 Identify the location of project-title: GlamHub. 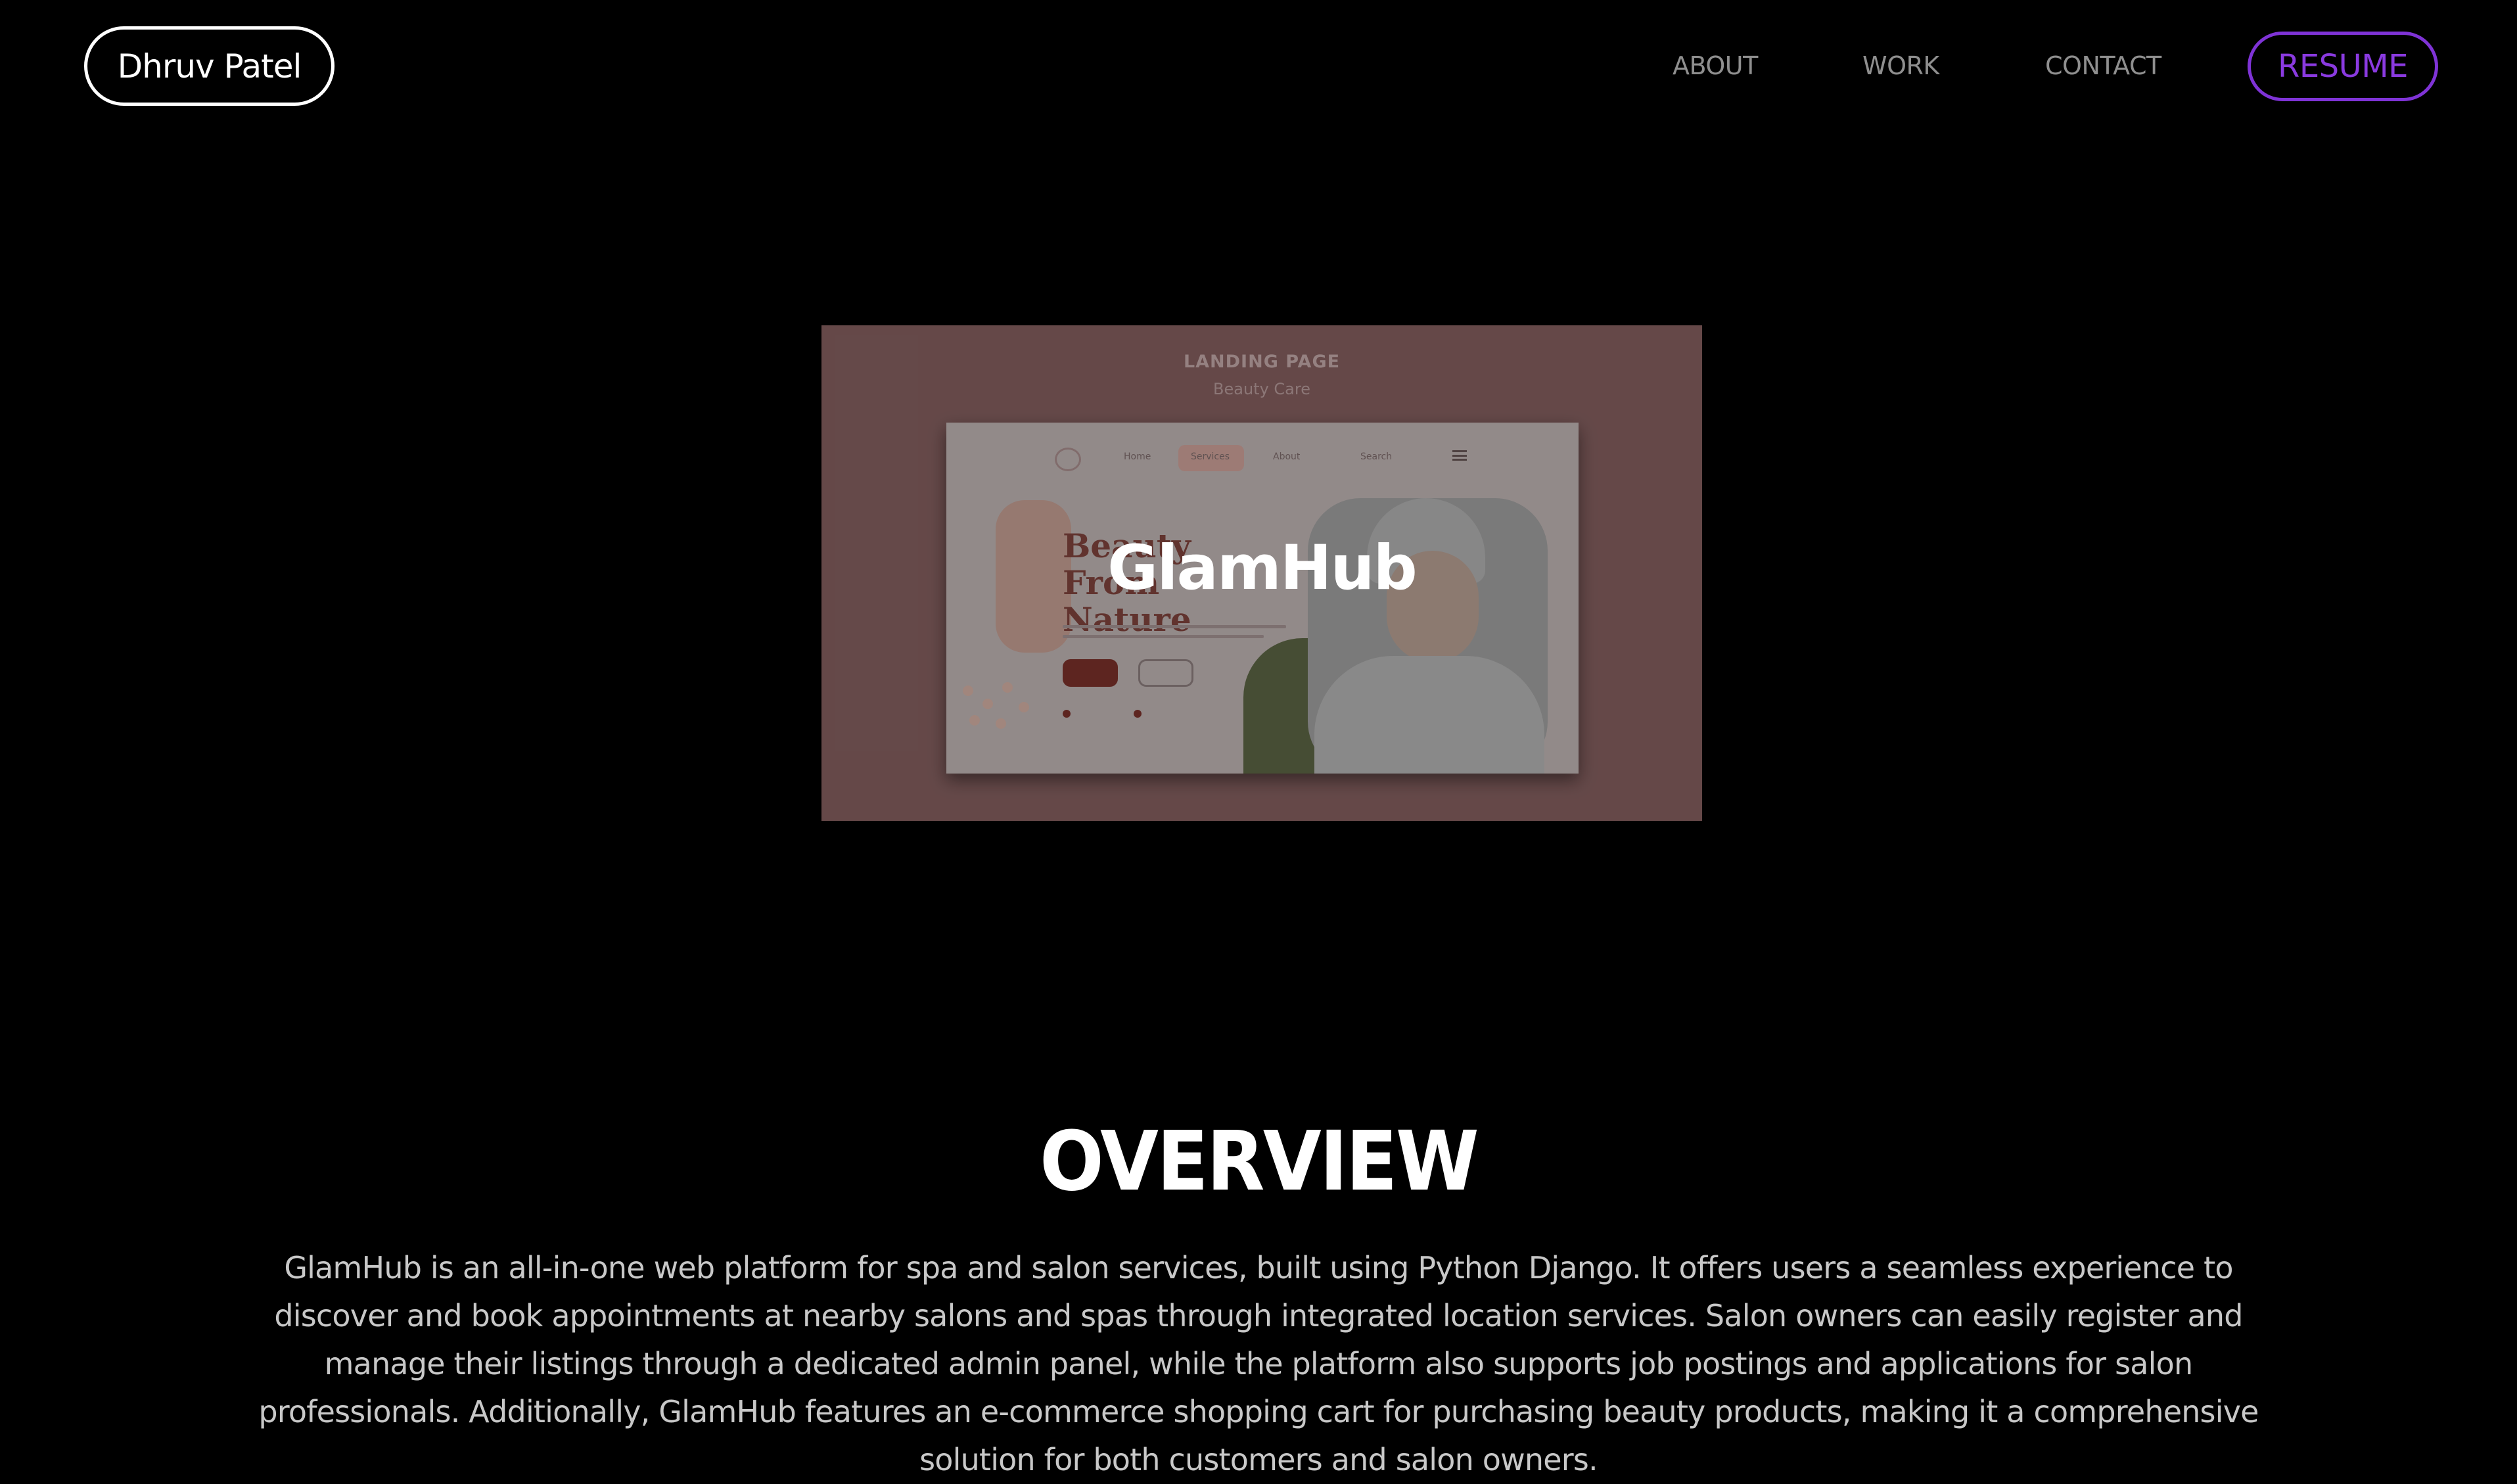
(1262, 568).